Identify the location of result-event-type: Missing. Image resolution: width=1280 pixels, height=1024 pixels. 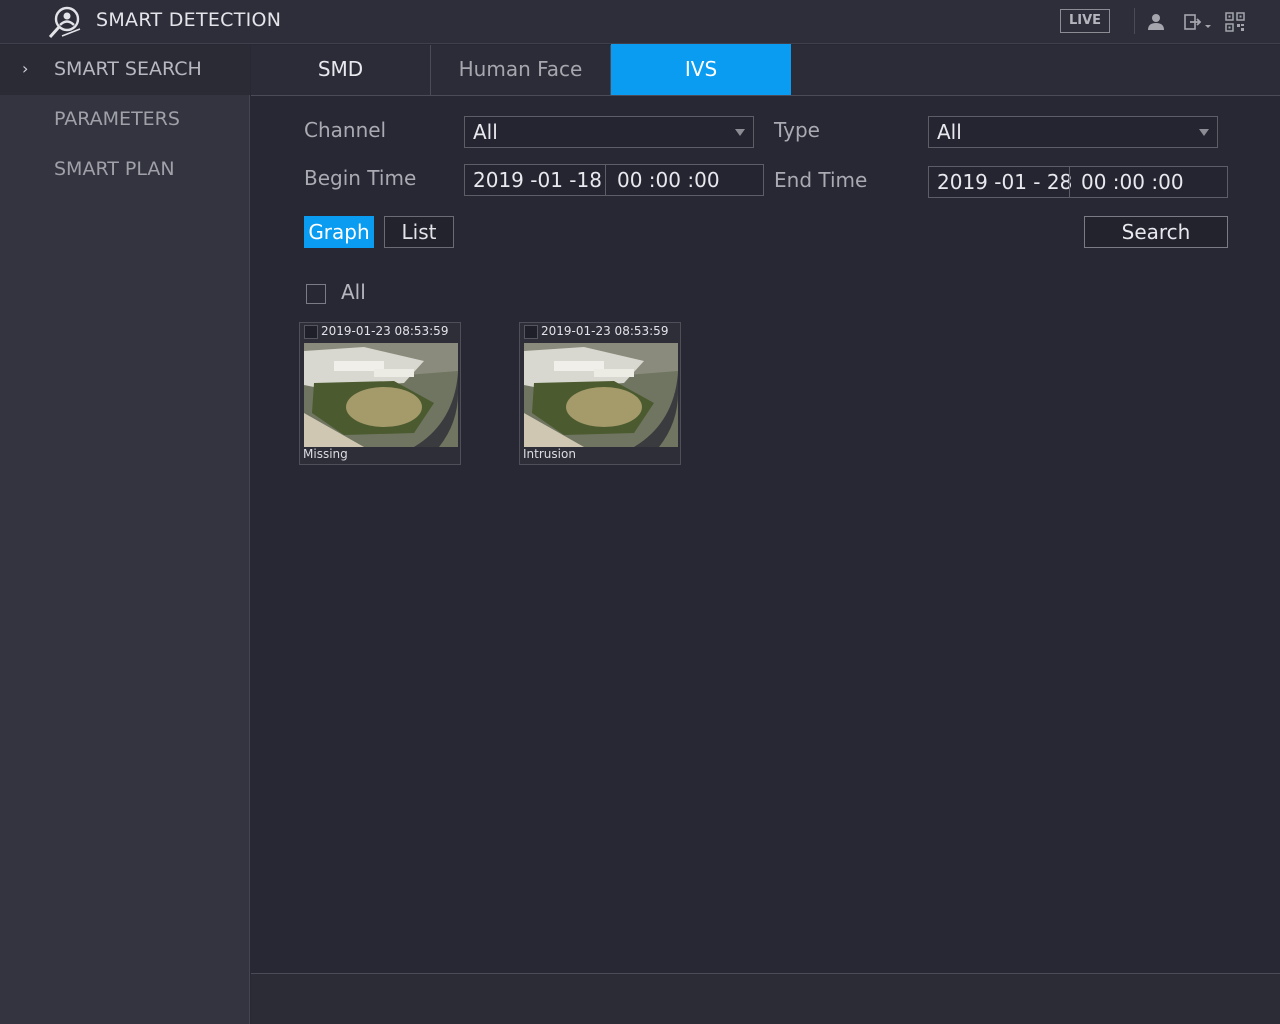
(325, 454).